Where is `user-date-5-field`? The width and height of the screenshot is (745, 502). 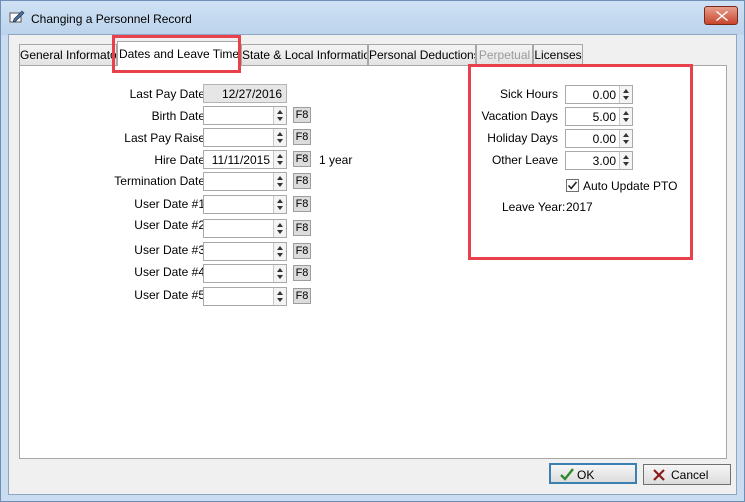
user-date-5-field is located at coordinates (245, 296).